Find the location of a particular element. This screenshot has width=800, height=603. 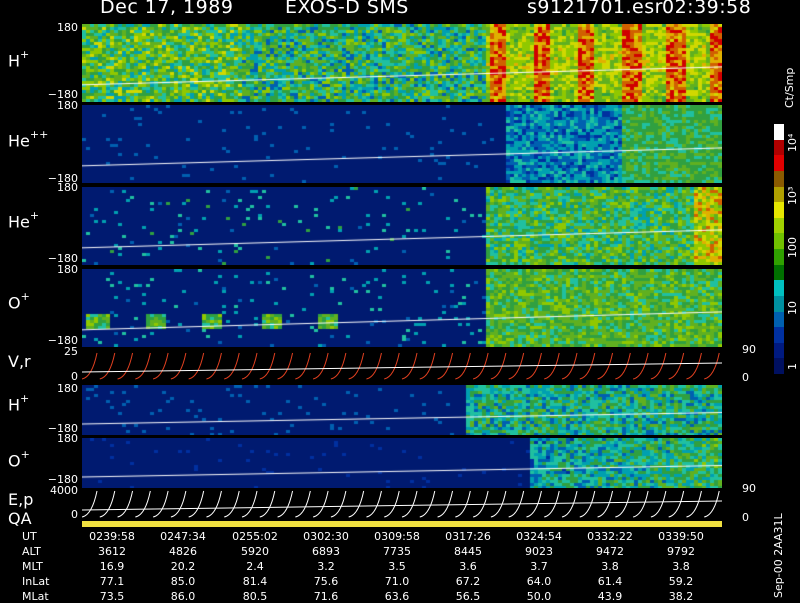

footer-value: 50.0 is located at coordinates (539, 596).